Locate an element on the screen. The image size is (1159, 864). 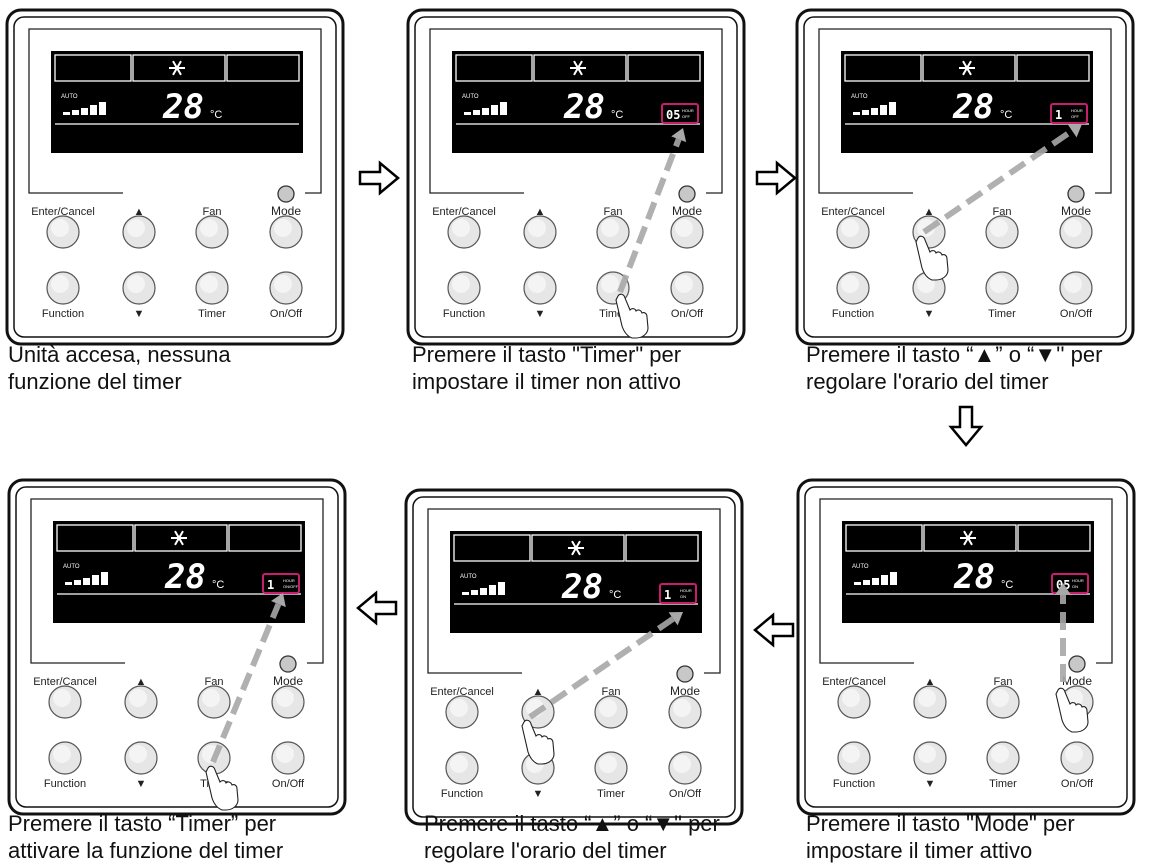
caption-line: Unità accesa, nessuna is located at coordinates (119, 354).